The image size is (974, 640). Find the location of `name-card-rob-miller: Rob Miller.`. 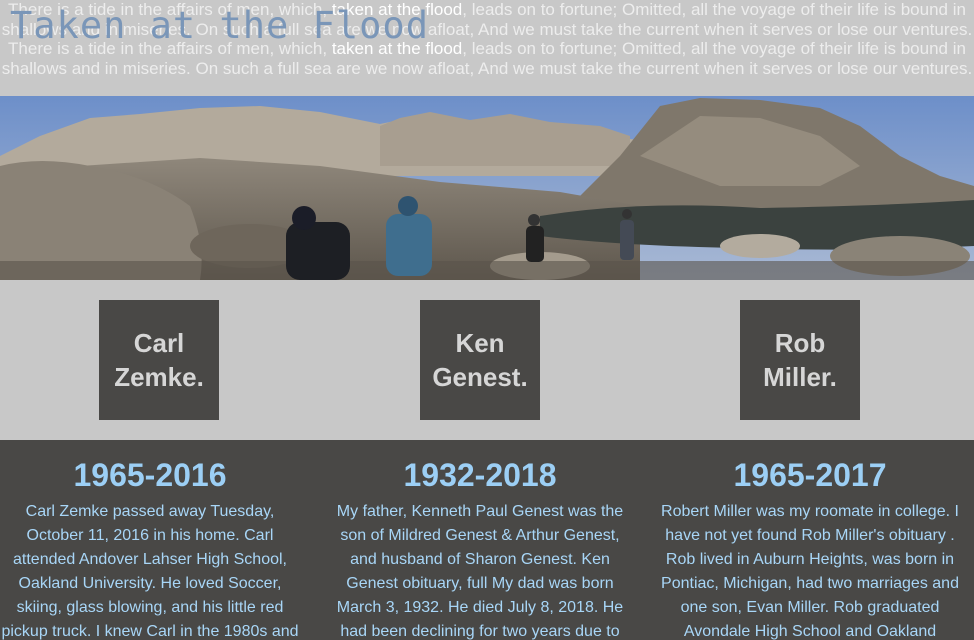

name-card-rob-miller: Rob Miller. is located at coordinates (800, 360).